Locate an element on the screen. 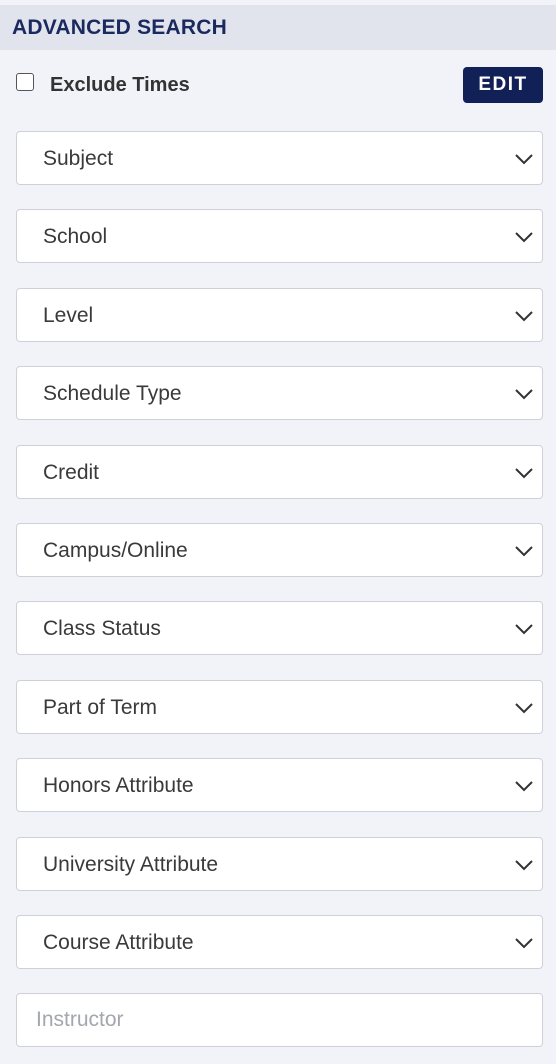  credit-select-label: Credit is located at coordinates (71, 472).